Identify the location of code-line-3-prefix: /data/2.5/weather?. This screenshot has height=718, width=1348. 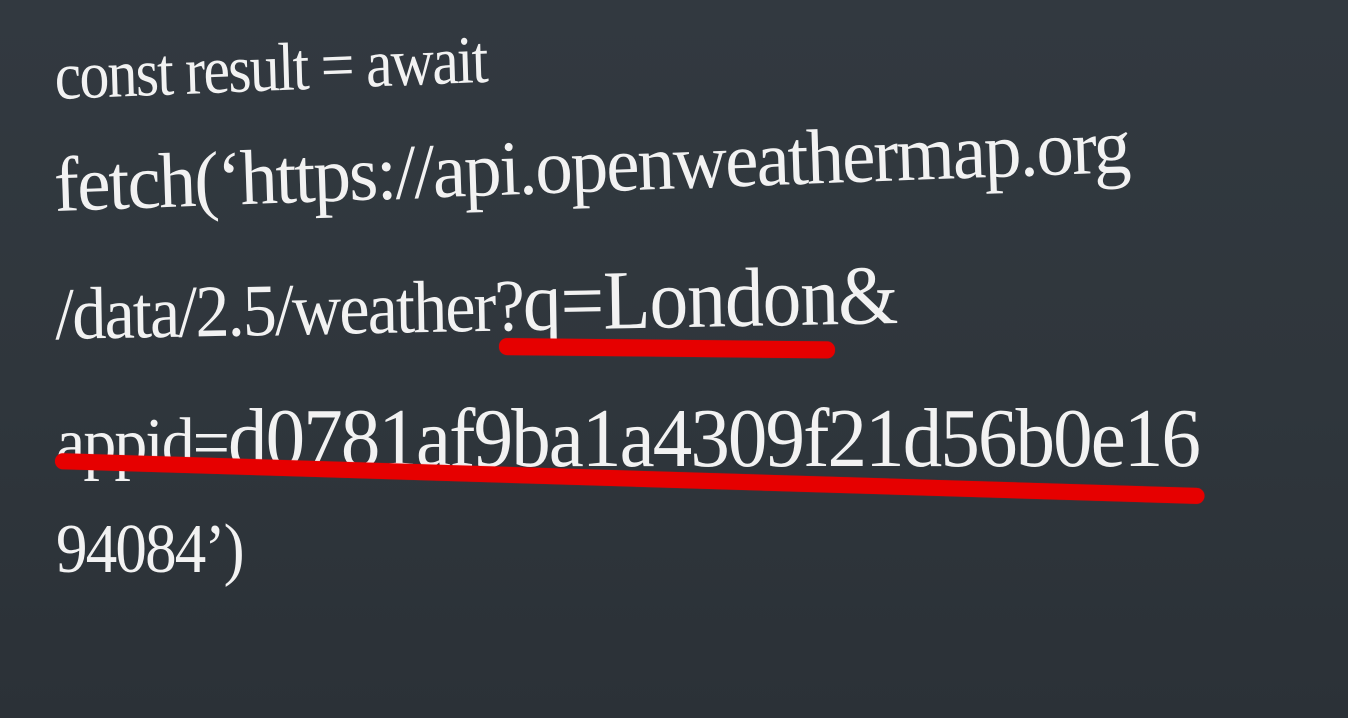
(289, 311).